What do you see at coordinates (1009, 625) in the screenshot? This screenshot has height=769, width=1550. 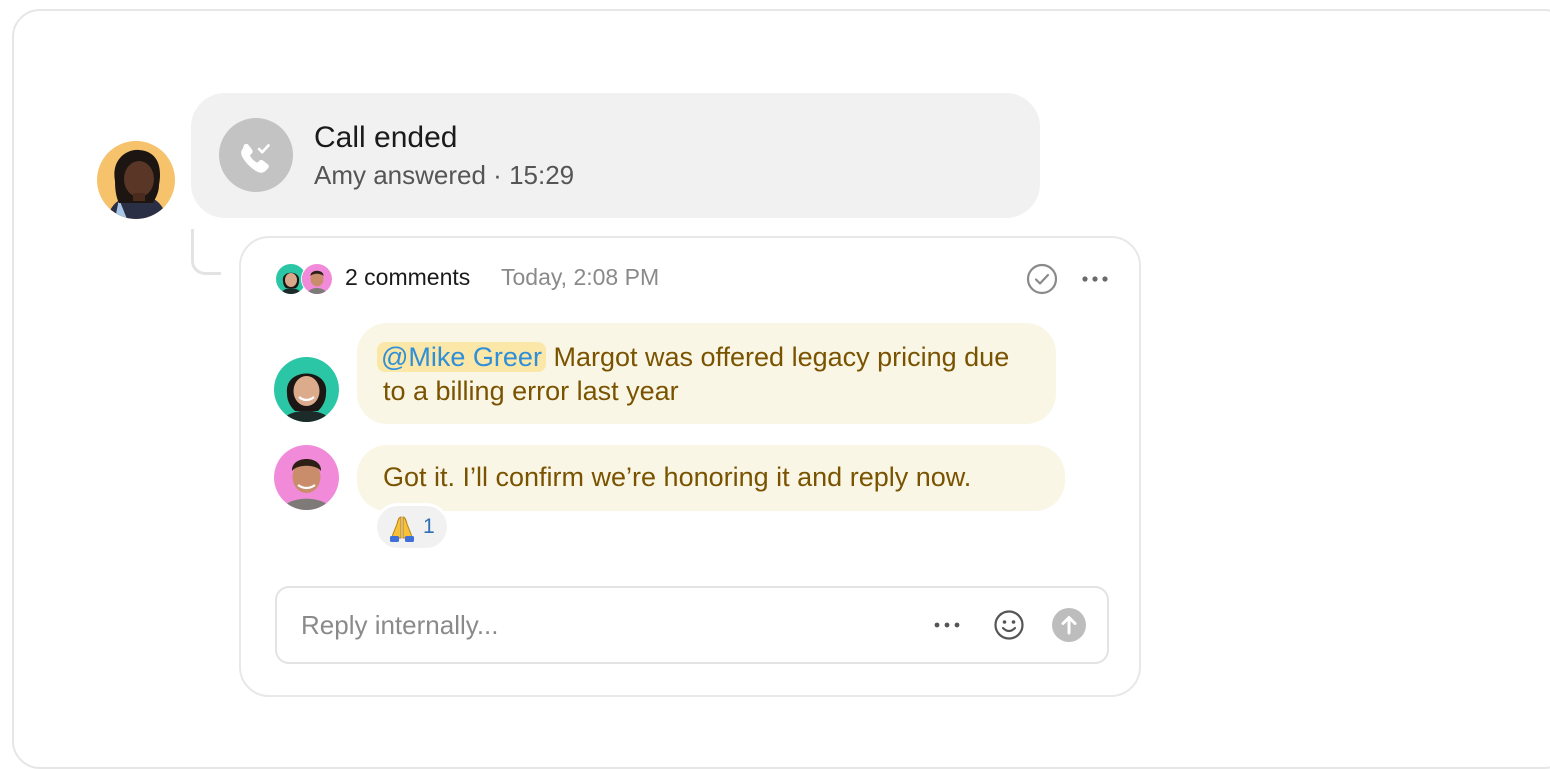 I see `emoji-icon` at bounding box center [1009, 625].